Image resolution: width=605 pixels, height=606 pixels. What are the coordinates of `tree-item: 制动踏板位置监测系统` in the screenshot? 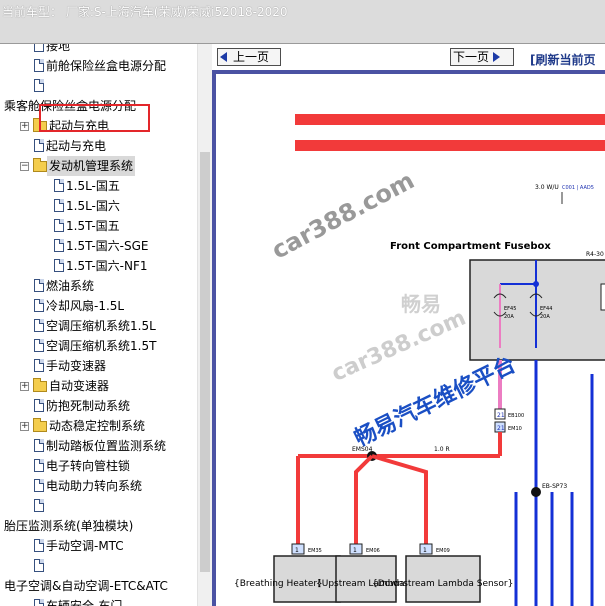 It's located at (101, 446).